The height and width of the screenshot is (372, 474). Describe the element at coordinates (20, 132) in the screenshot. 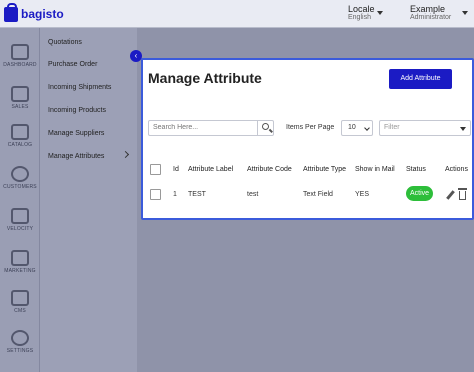

I see `catalog-icon` at that location.